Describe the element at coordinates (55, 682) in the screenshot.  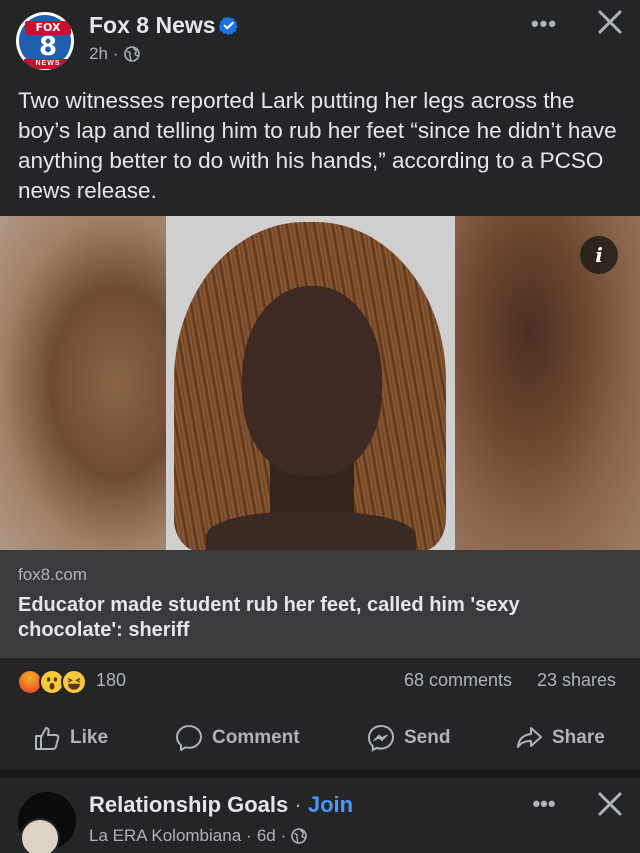
I see `reaction-icons` at that location.